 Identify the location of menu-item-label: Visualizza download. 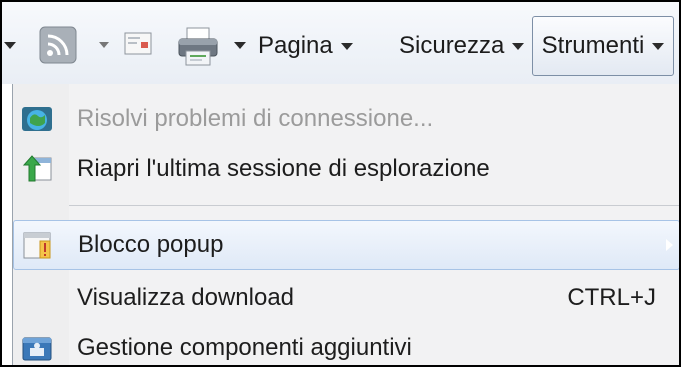
(186, 297).